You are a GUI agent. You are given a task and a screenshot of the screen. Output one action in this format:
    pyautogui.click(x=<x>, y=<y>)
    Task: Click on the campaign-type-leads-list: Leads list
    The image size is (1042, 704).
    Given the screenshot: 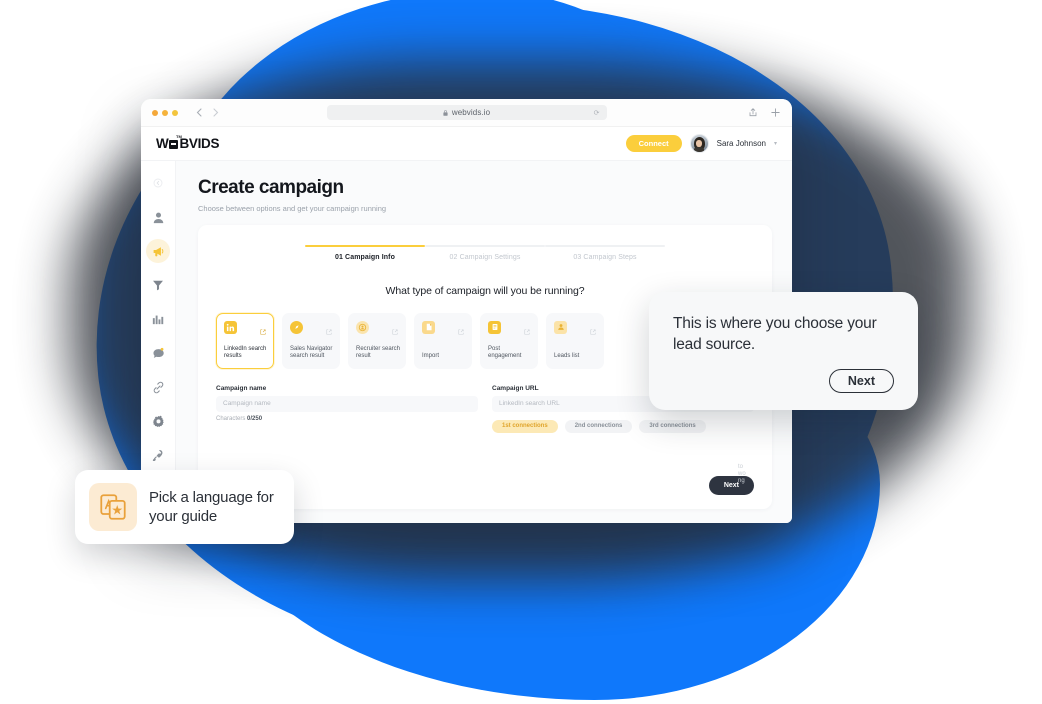 What is the action you would take?
    pyautogui.click(x=575, y=340)
    